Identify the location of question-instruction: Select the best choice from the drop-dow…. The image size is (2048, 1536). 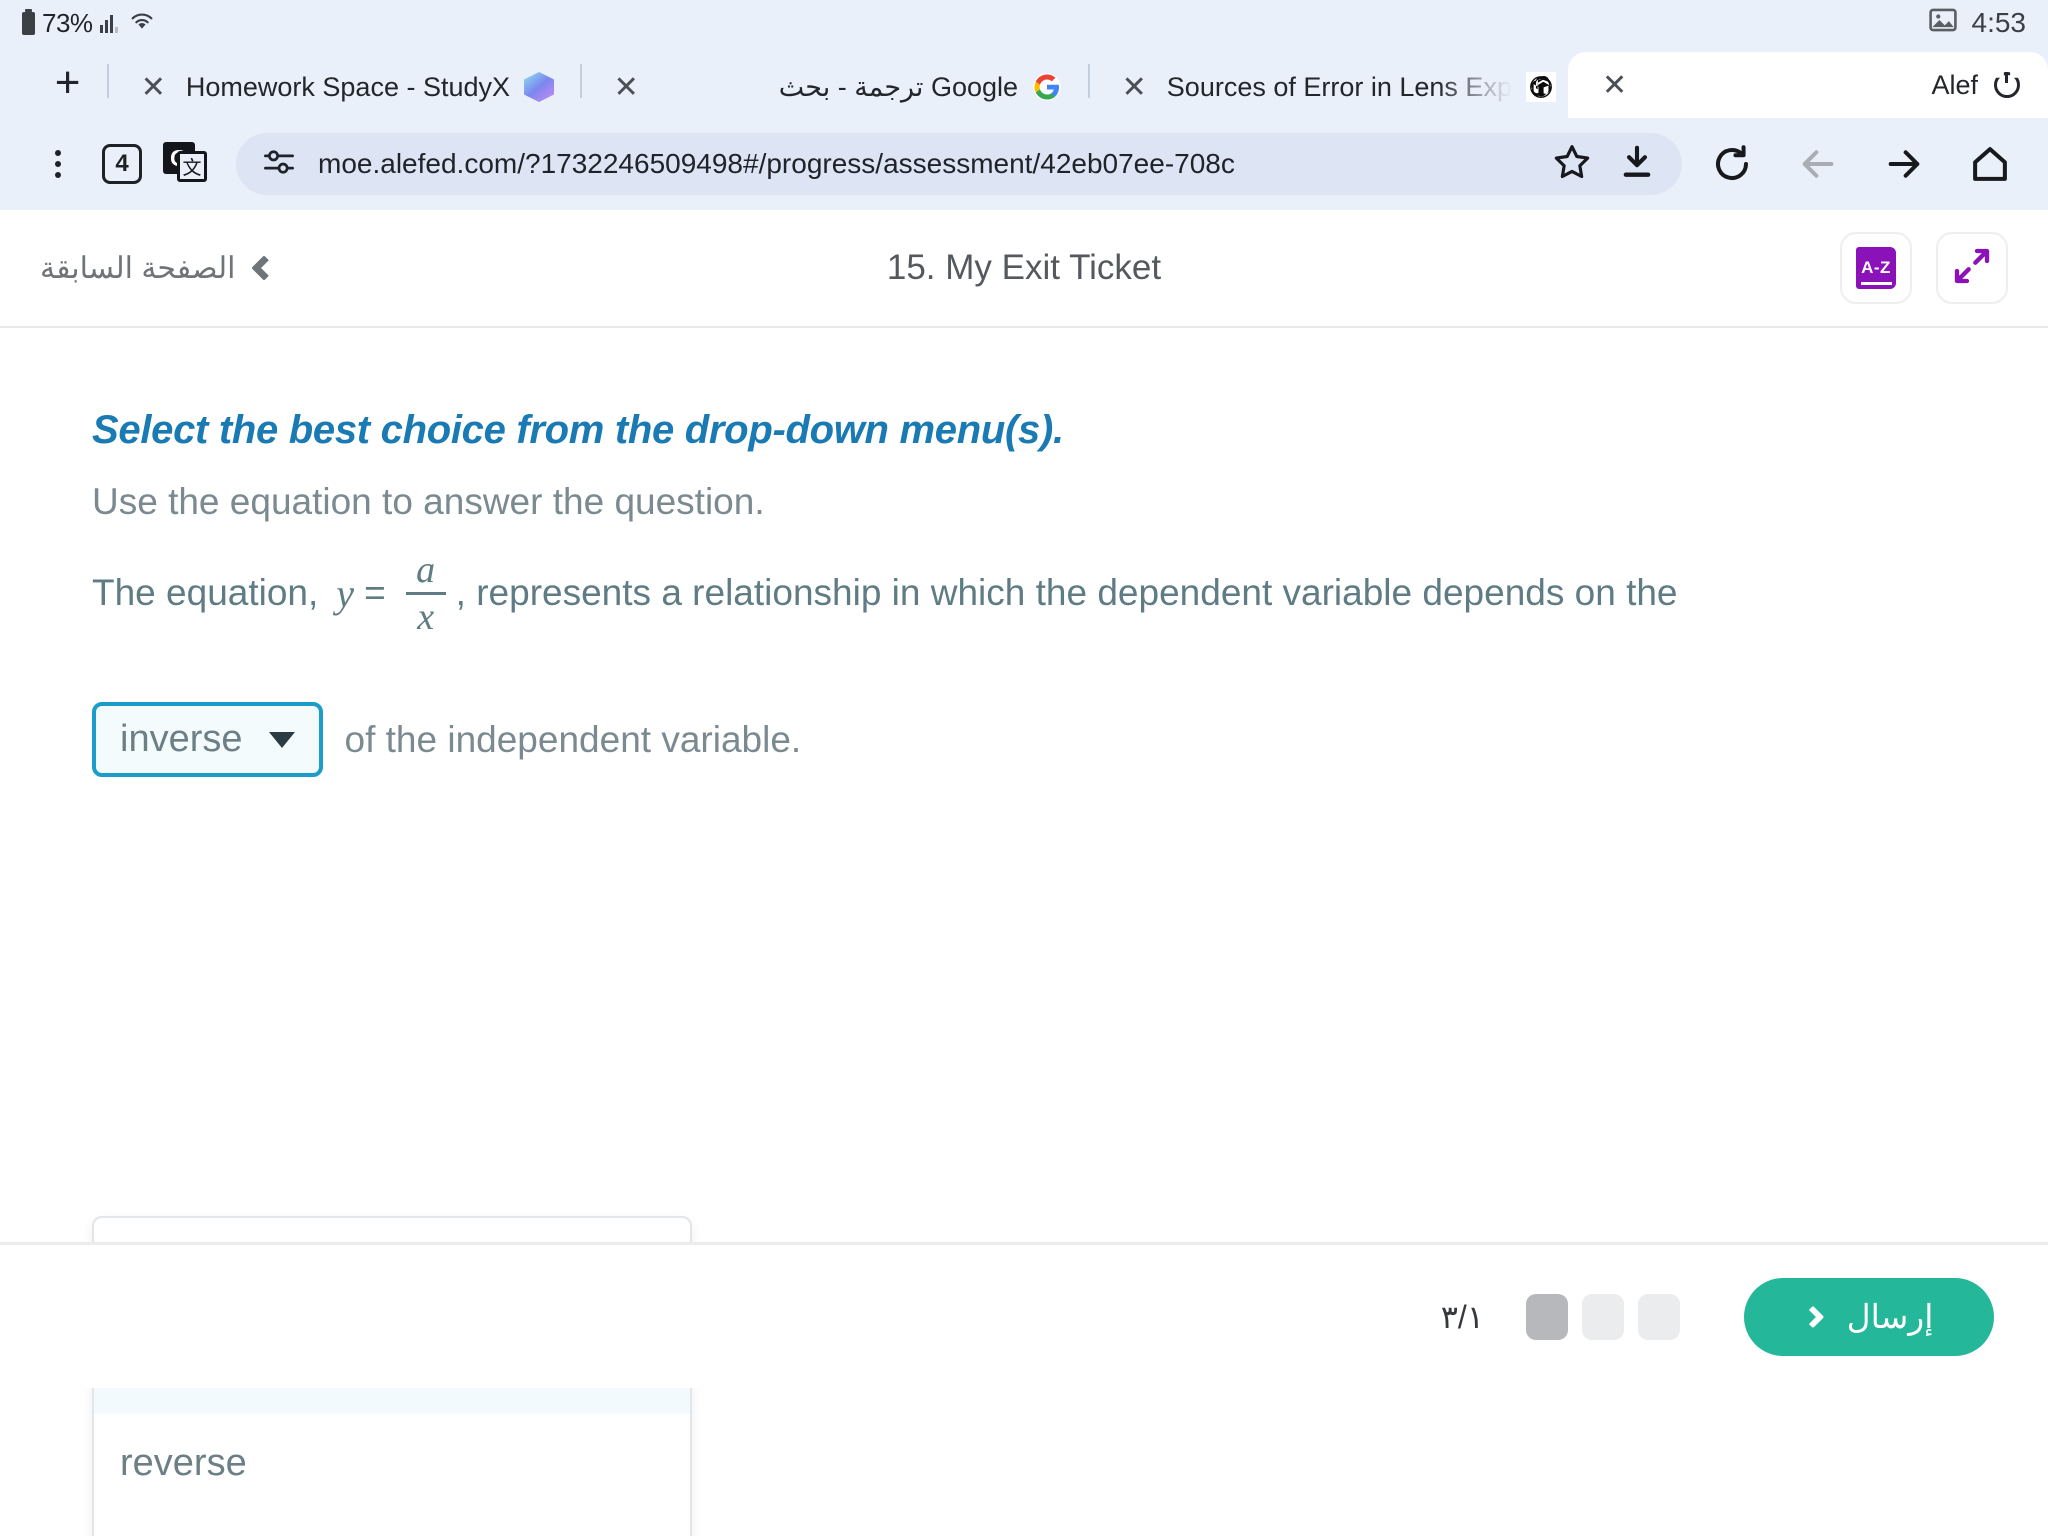
(578, 430).